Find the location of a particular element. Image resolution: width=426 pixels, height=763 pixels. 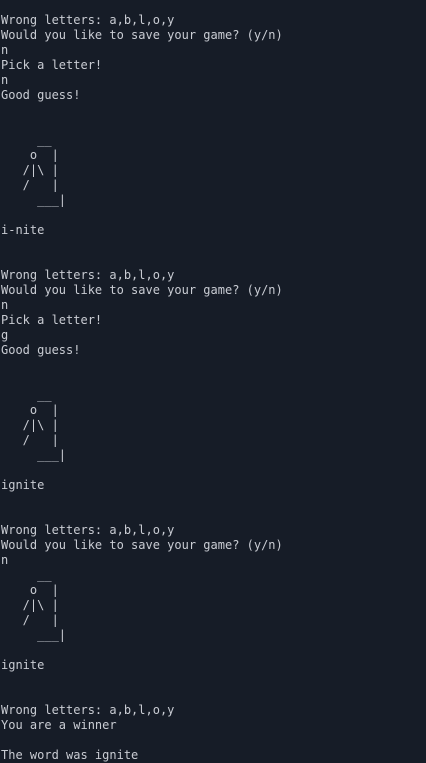

terminal-line: g is located at coordinates (5, 335).